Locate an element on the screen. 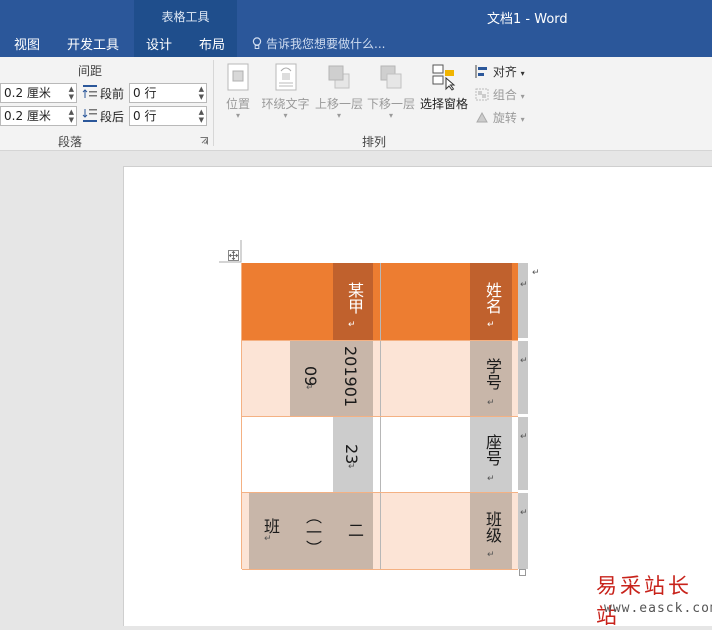 The width and height of the screenshot is (712, 630). window-title: 文档1 - Word is located at coordinates (527, 19).